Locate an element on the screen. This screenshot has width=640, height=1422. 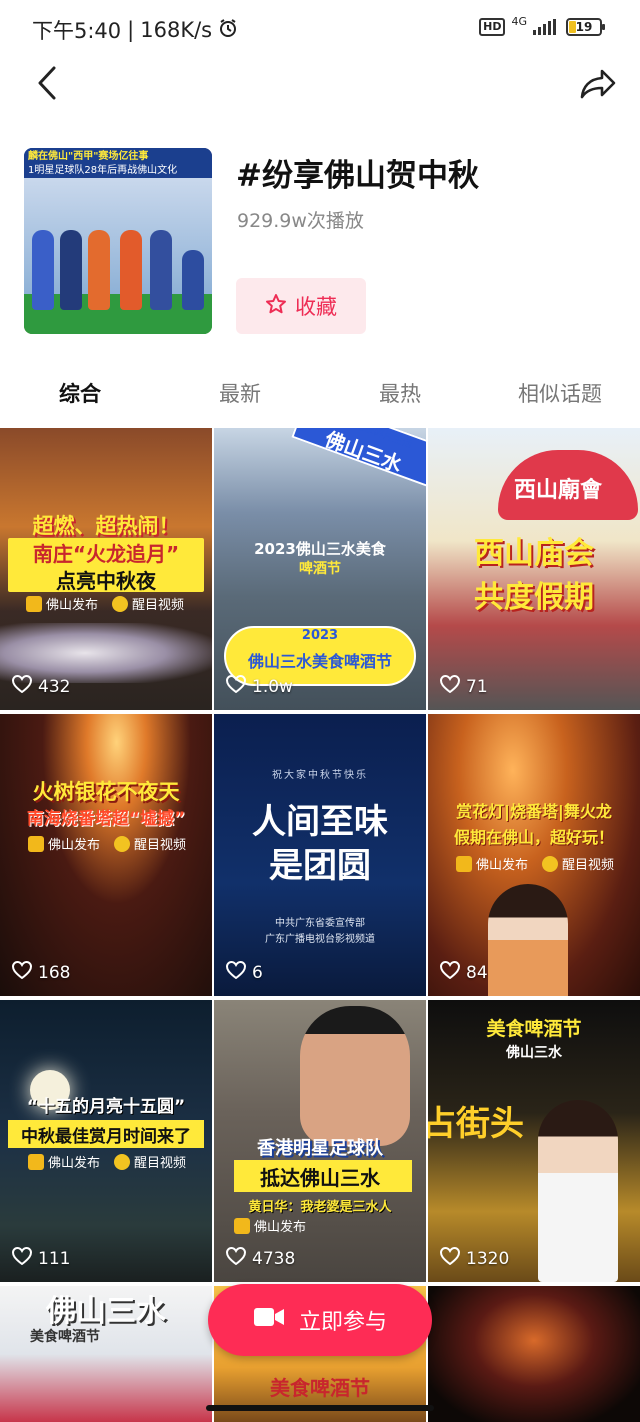
favorite-button: 收藏 is located at coordinates (301, 306).